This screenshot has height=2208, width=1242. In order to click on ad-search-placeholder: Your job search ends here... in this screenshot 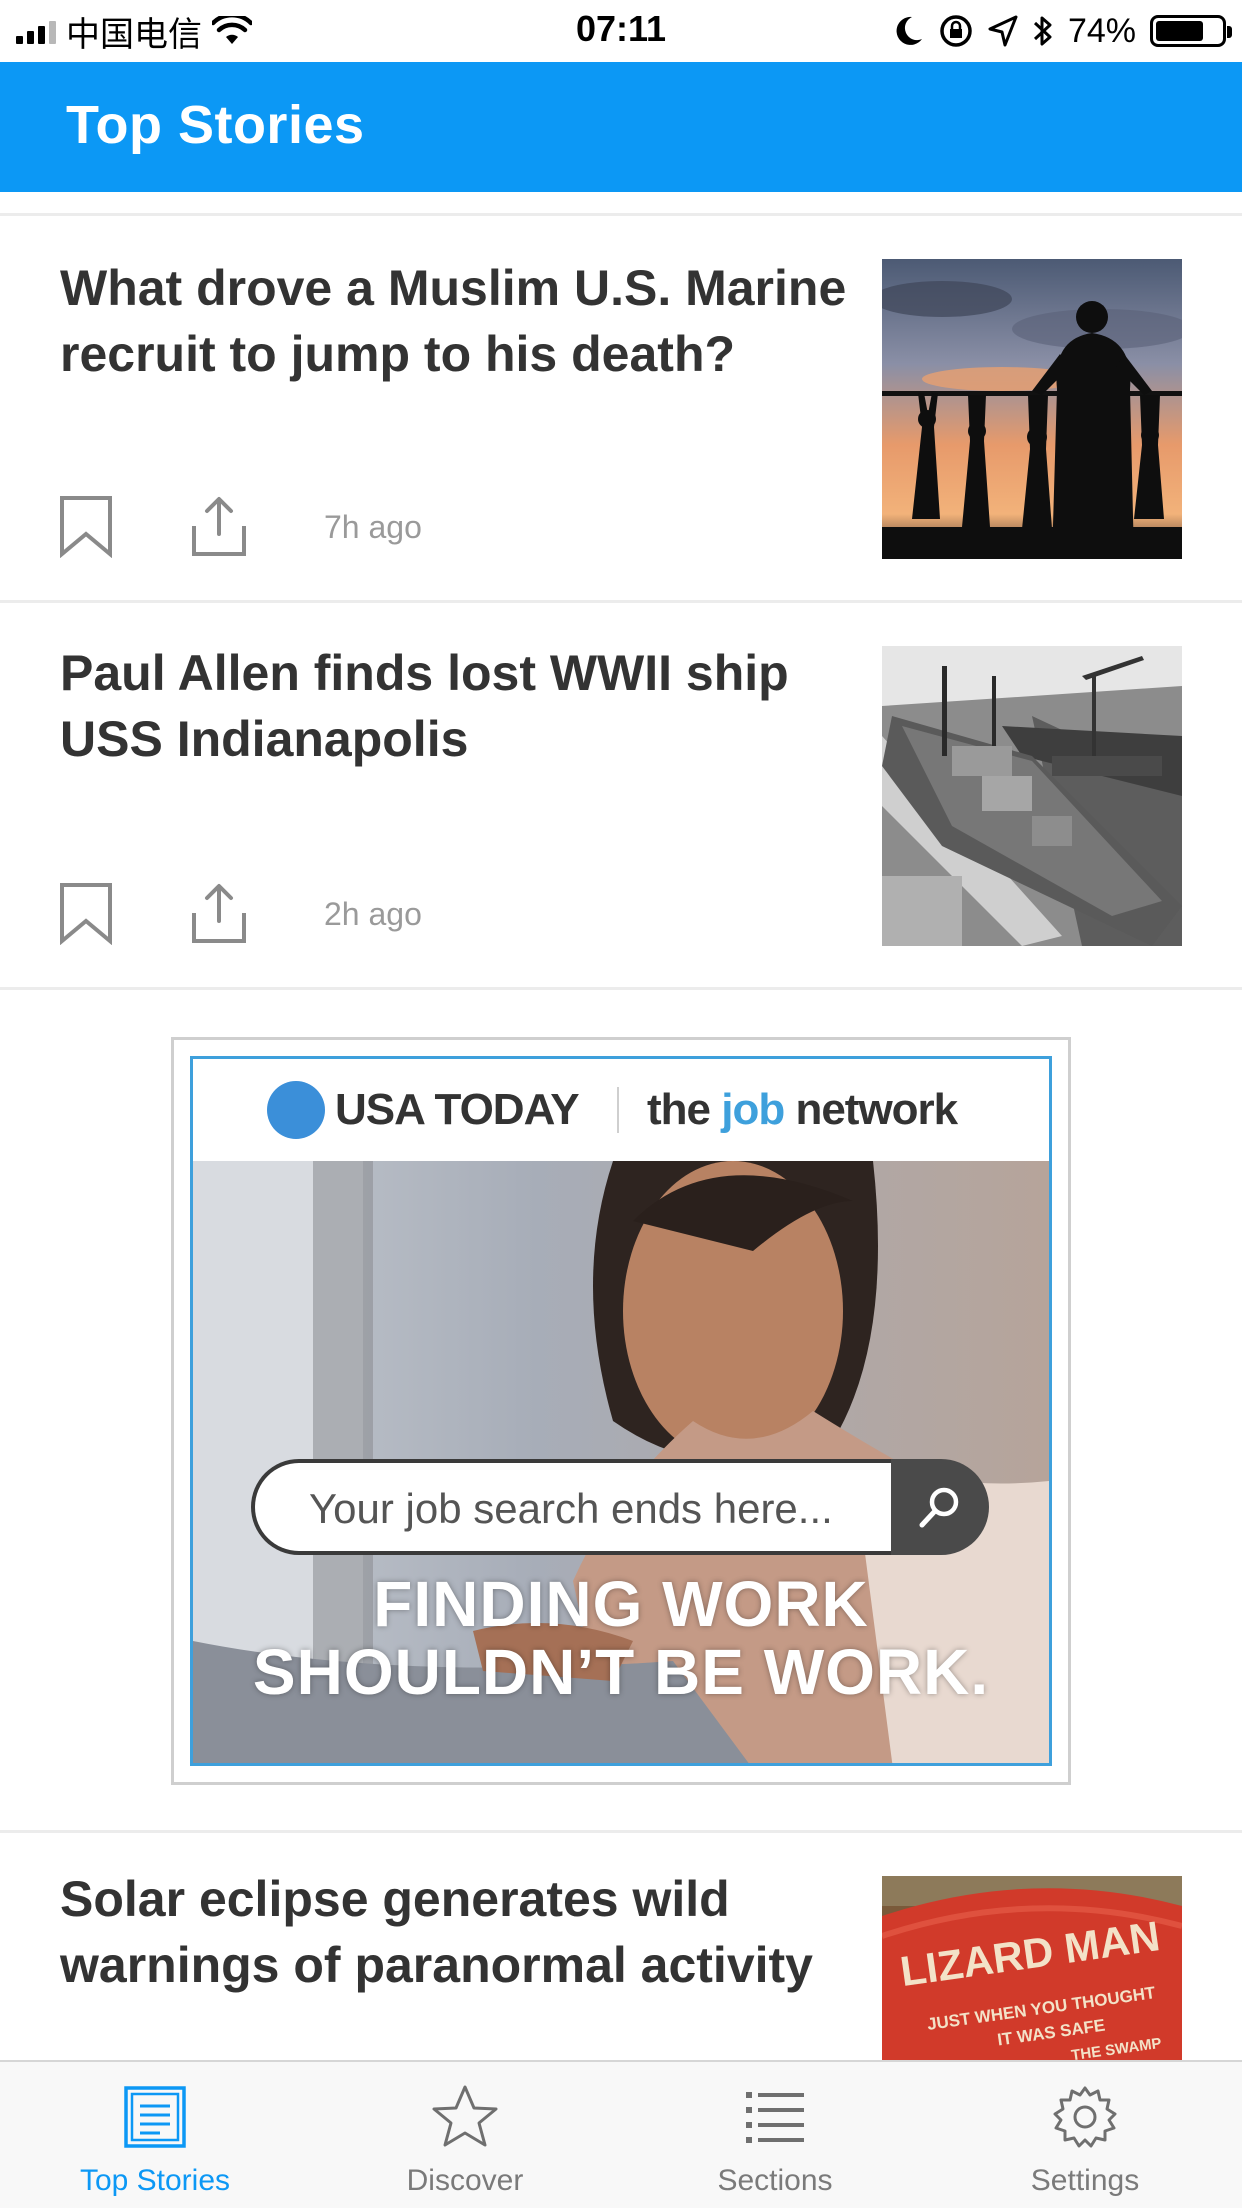, I will do `click(571, 1508)`.